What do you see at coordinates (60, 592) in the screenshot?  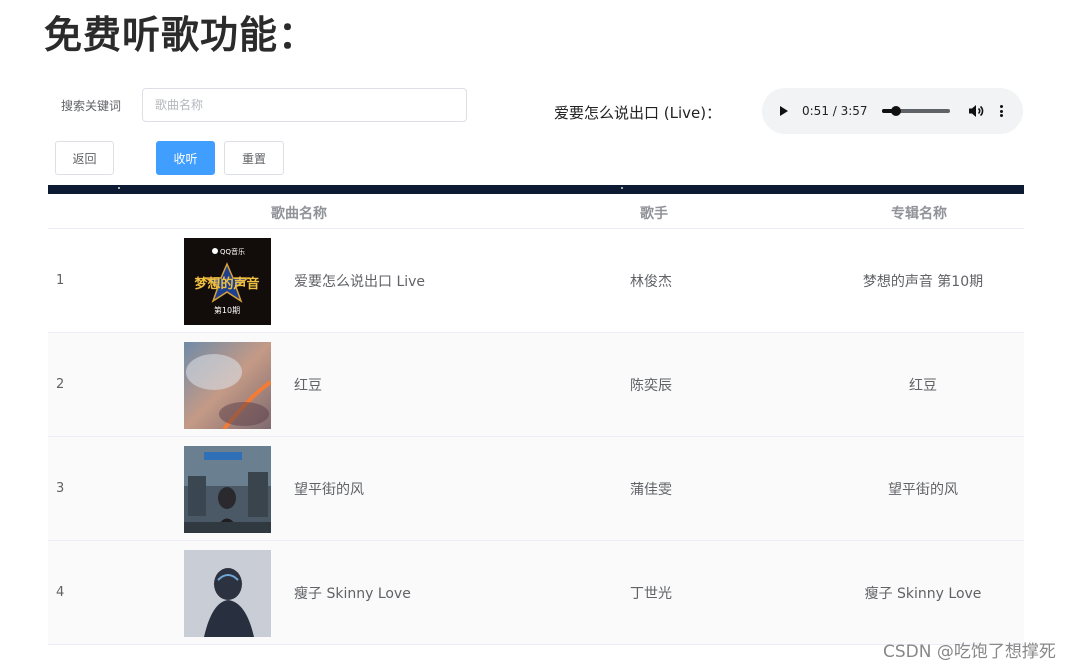 I see `row-index: 4` at bounding box center [60, 592].